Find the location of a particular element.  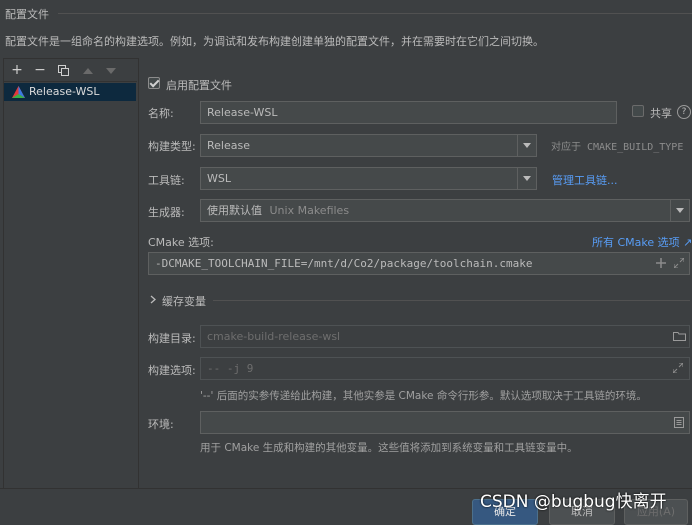

move-up-button is located at coordinates (88, 71).